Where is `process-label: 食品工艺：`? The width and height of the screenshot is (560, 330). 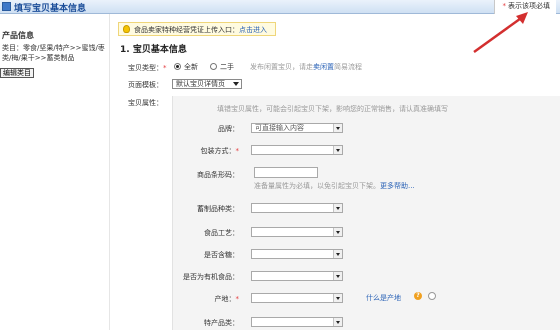 process-label: 食品工艺： is located at coordinates (221, 233).